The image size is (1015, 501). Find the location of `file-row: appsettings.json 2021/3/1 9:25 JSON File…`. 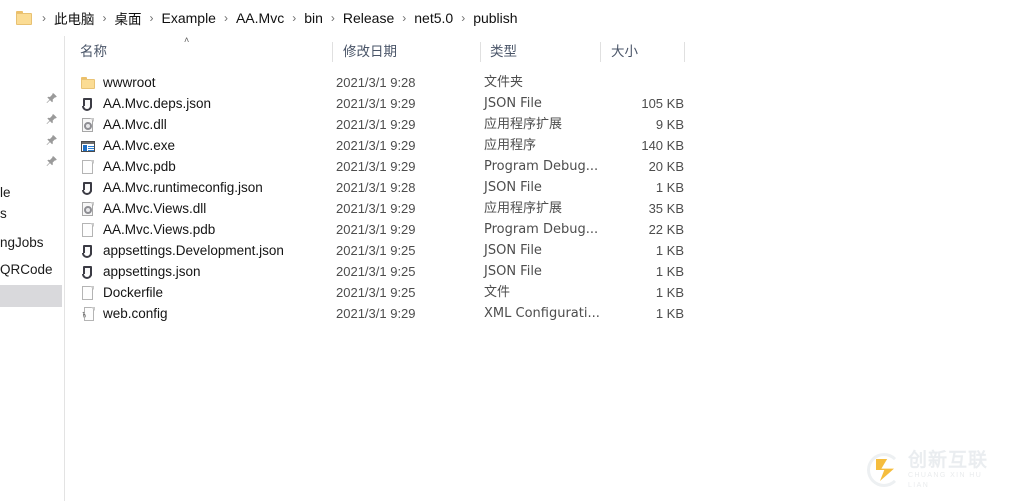

file-row: appsettings.json 2021/3/1 9:25 JSON File… is located at coordinates (540, 271).